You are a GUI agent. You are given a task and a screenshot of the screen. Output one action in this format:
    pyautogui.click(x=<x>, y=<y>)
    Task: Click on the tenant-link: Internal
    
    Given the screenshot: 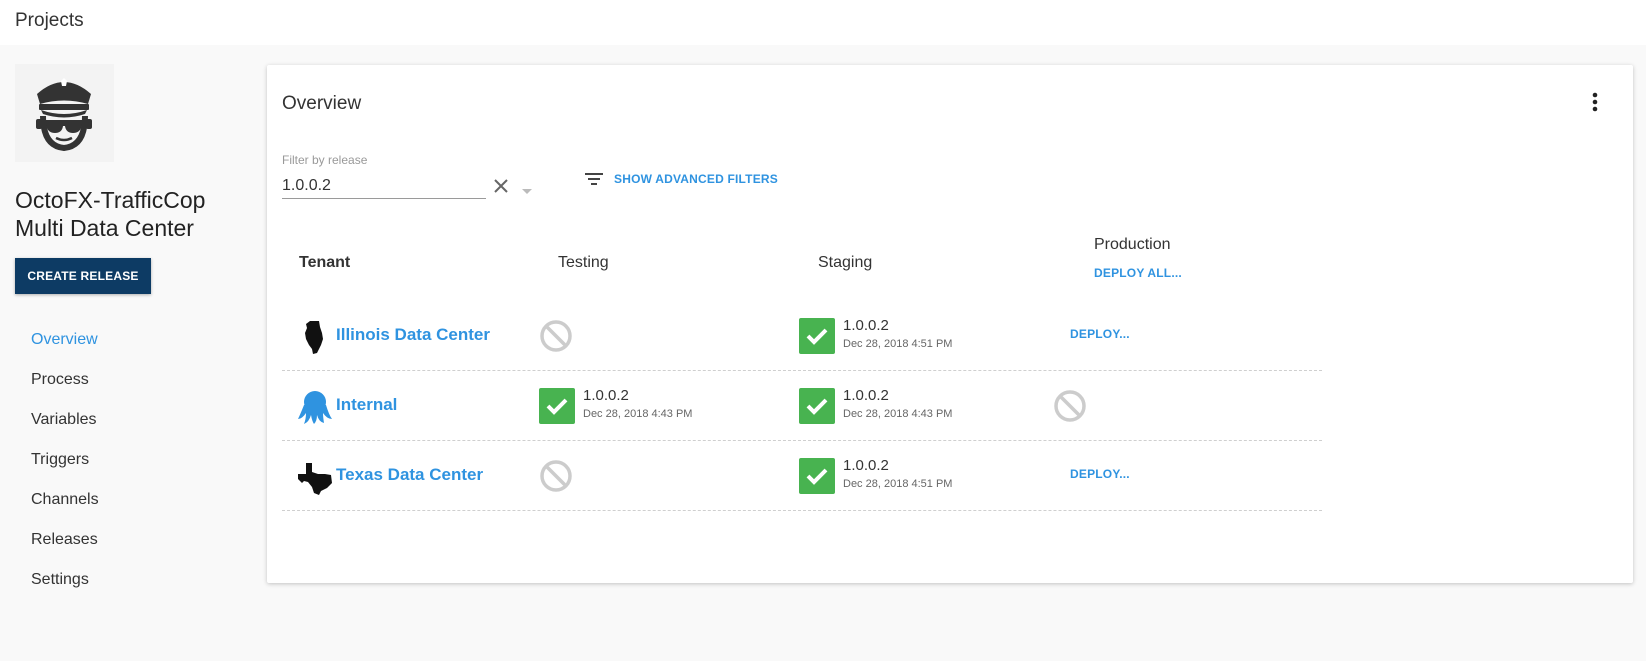 What is the action you would take?
    pyautogui.click(x=366, y=405)
    